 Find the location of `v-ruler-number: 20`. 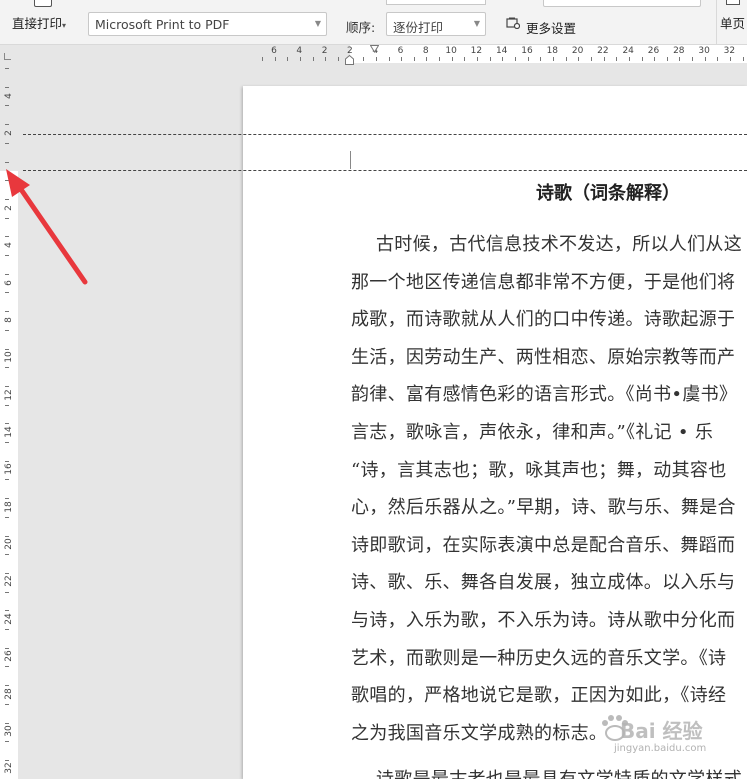

v-ruler-number: 20 is located at coordinates (9, 544).